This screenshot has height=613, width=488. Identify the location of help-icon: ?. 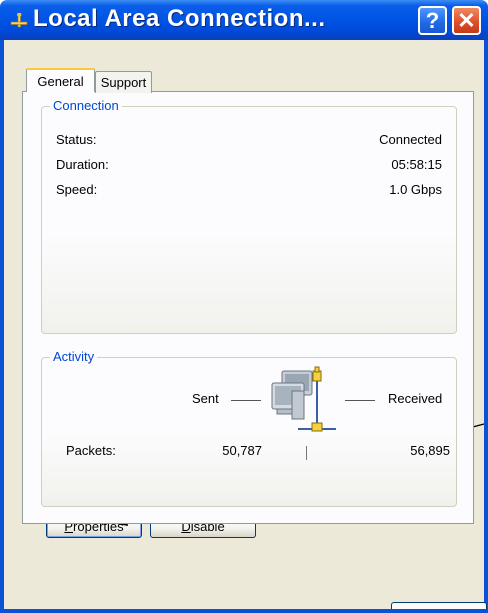
(432, 20).